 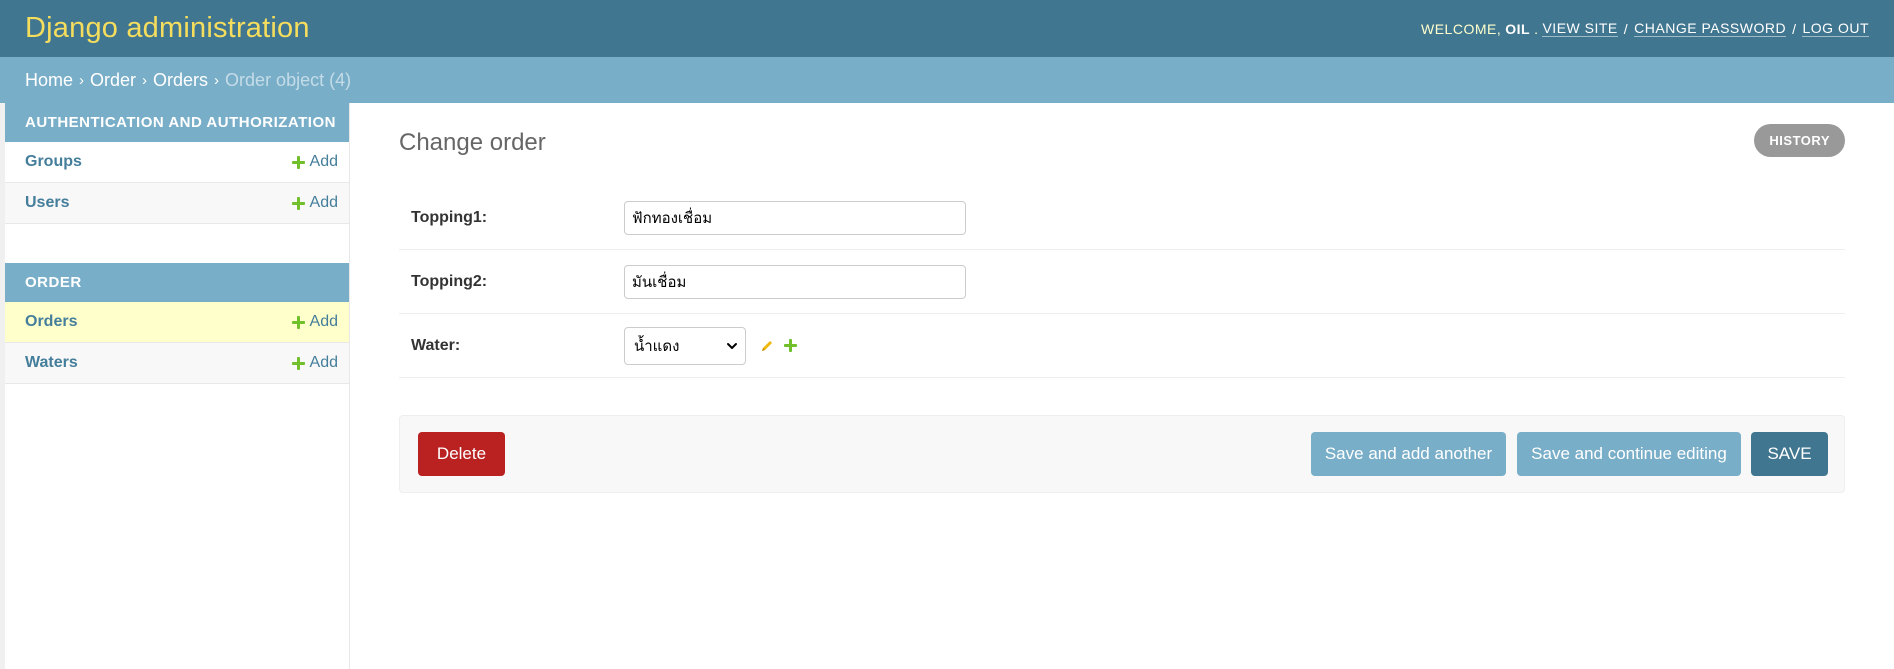 I want to click on delete-button: Delete, so click(x=461, y=454).